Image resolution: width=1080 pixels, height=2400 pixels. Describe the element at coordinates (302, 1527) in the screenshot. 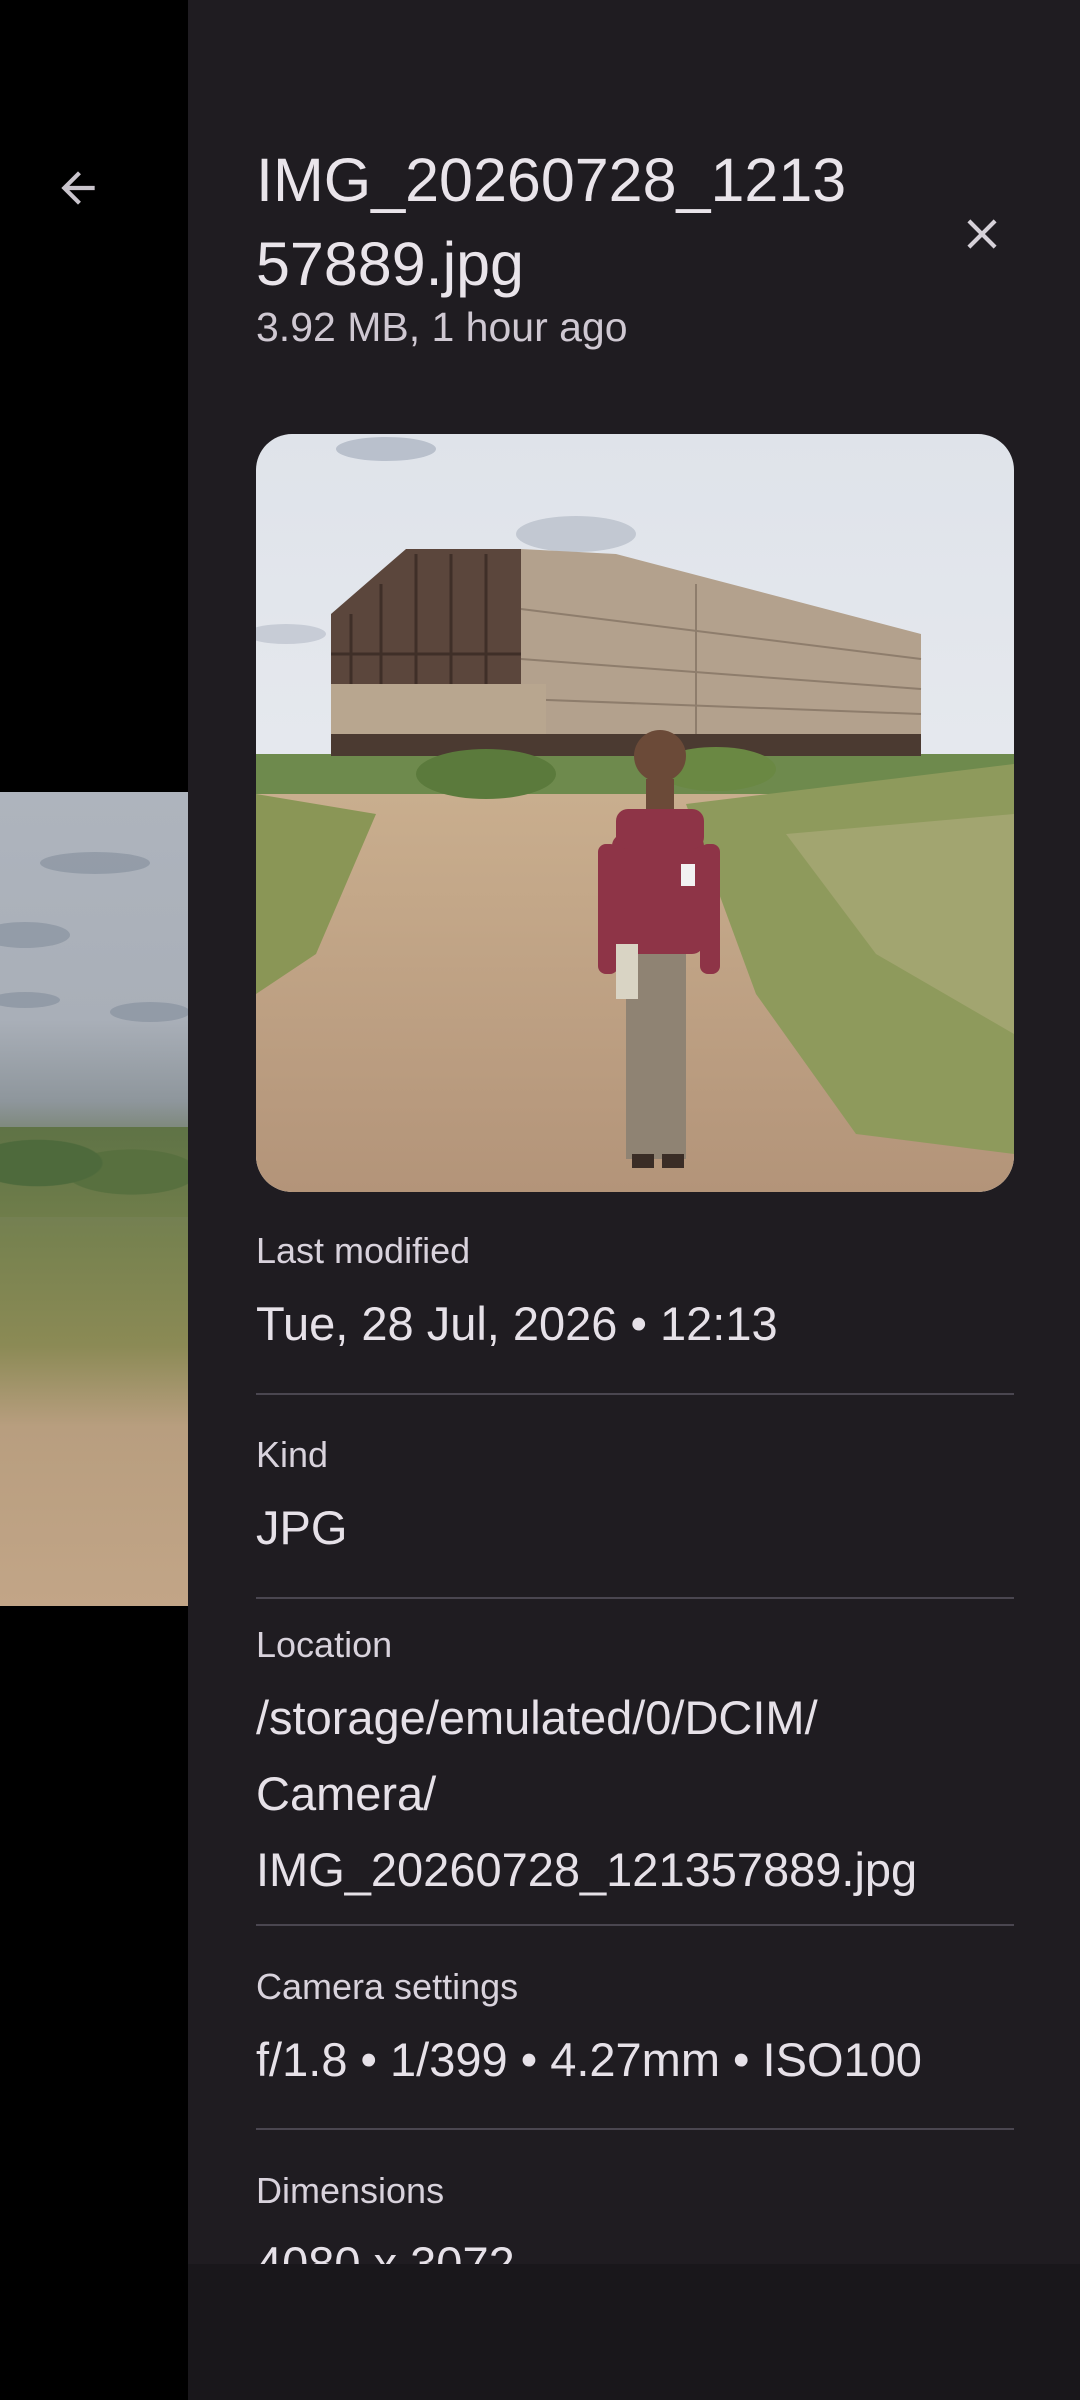

I see `kind-value: JPG` at that location.